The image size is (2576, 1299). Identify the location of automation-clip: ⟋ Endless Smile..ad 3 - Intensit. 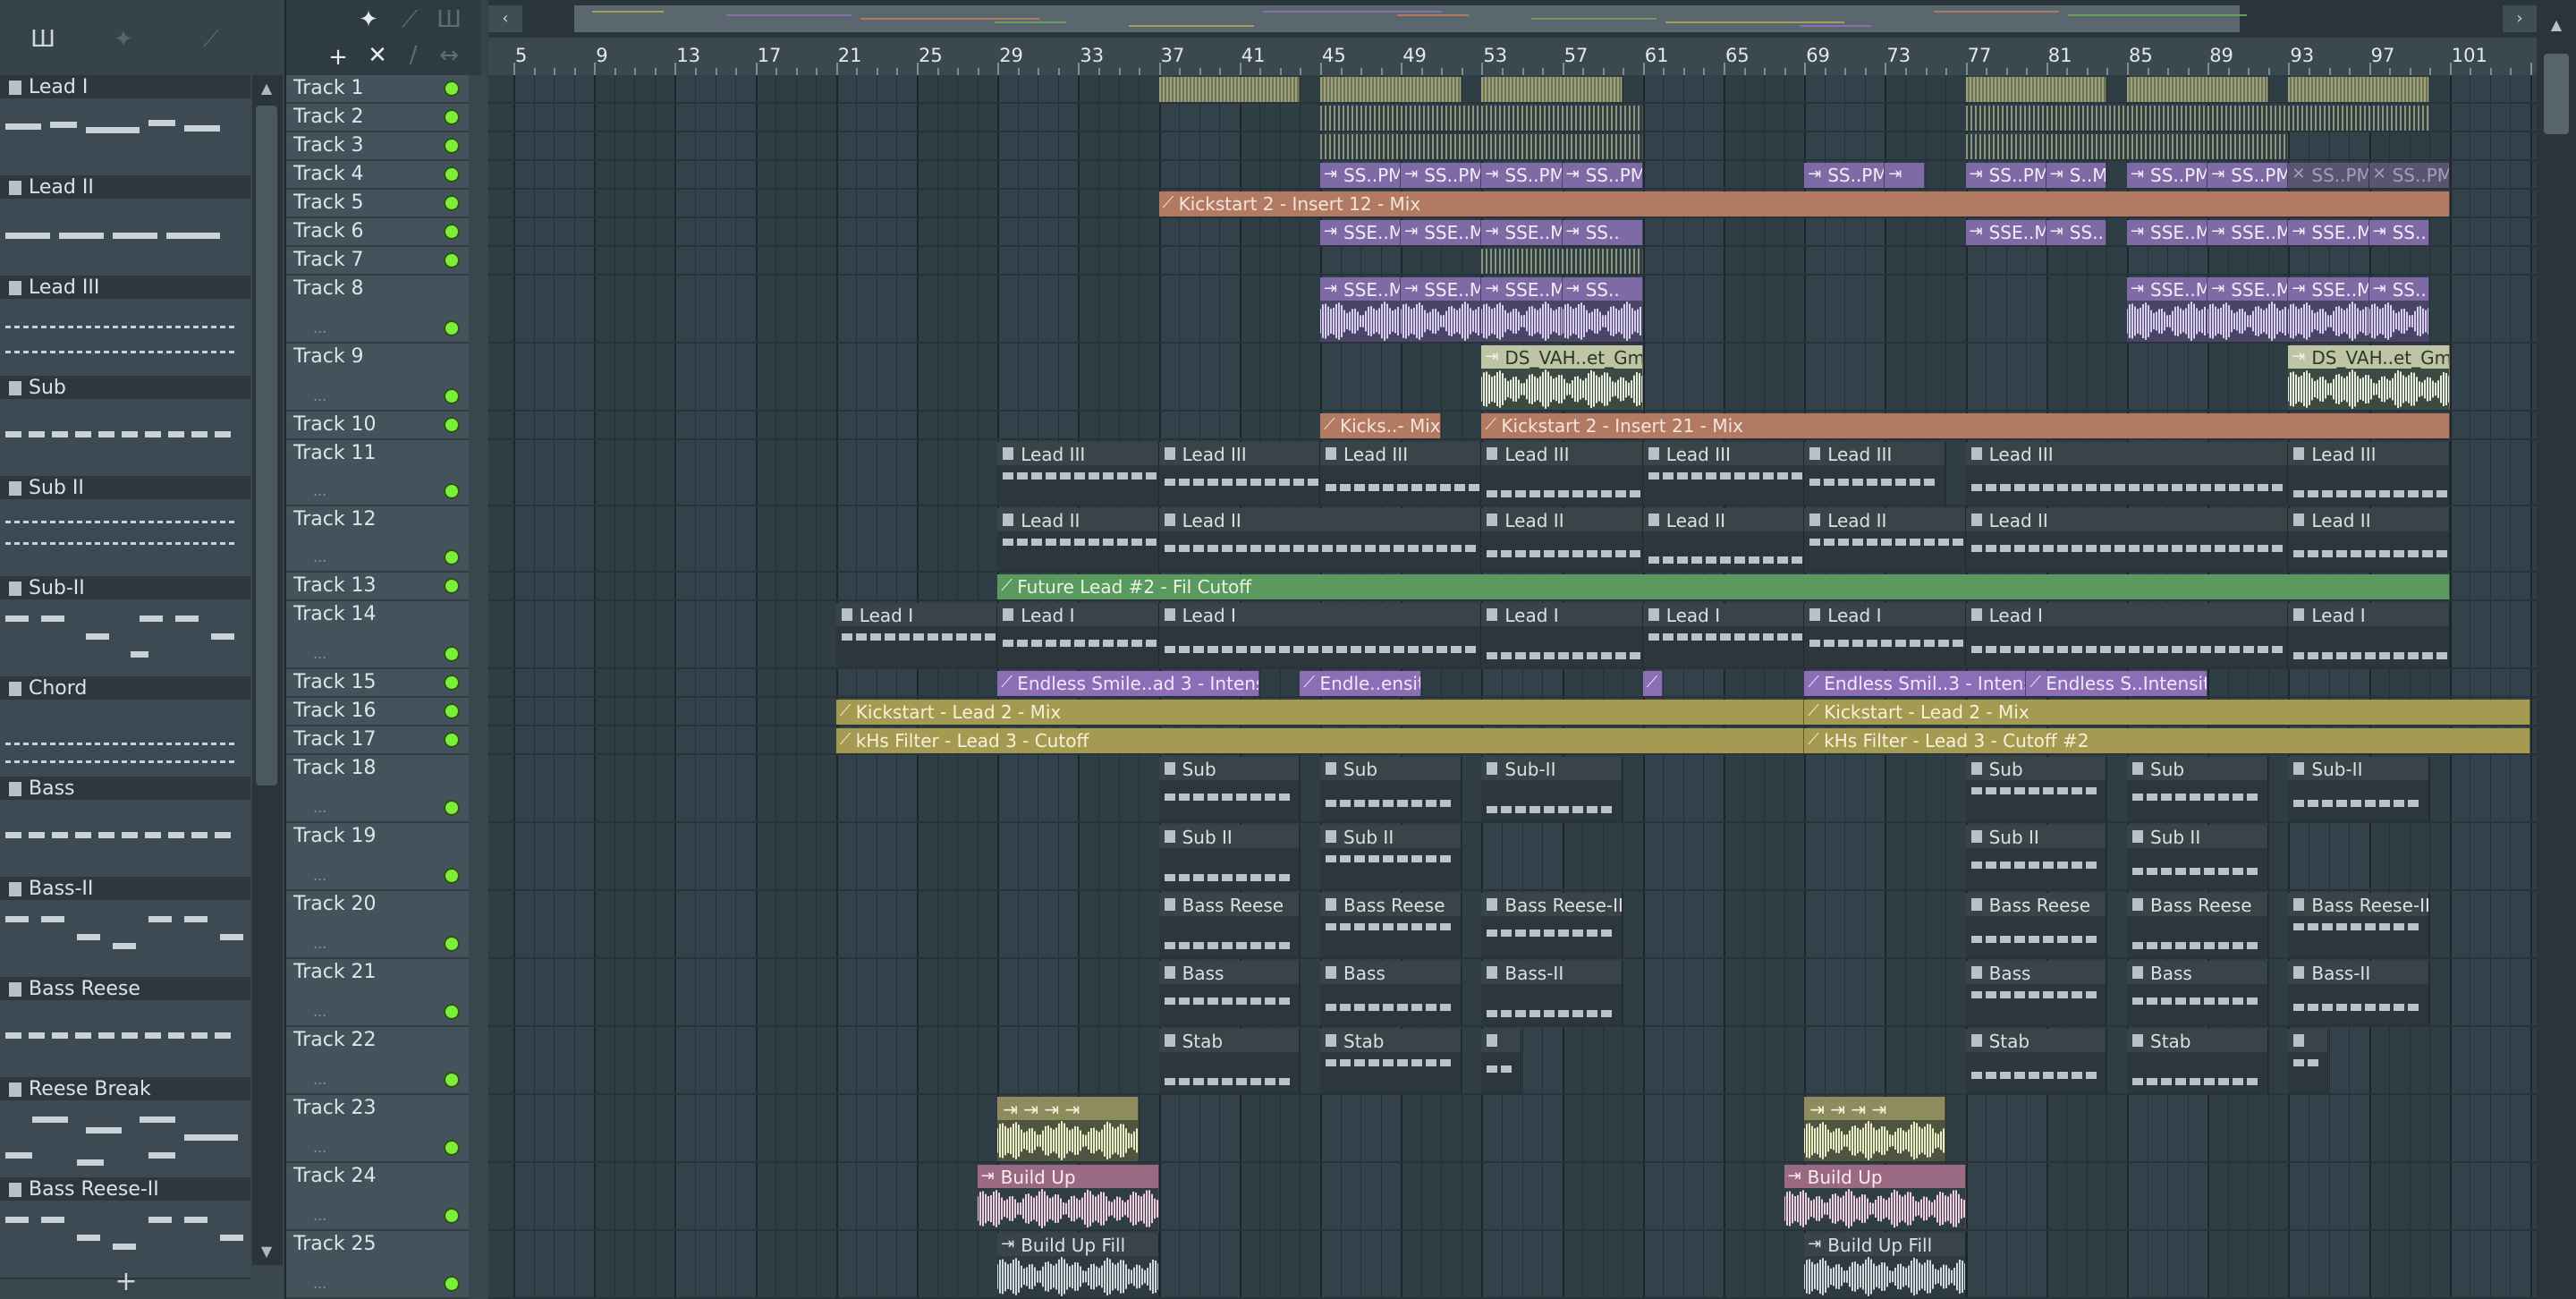
(1128, 683).